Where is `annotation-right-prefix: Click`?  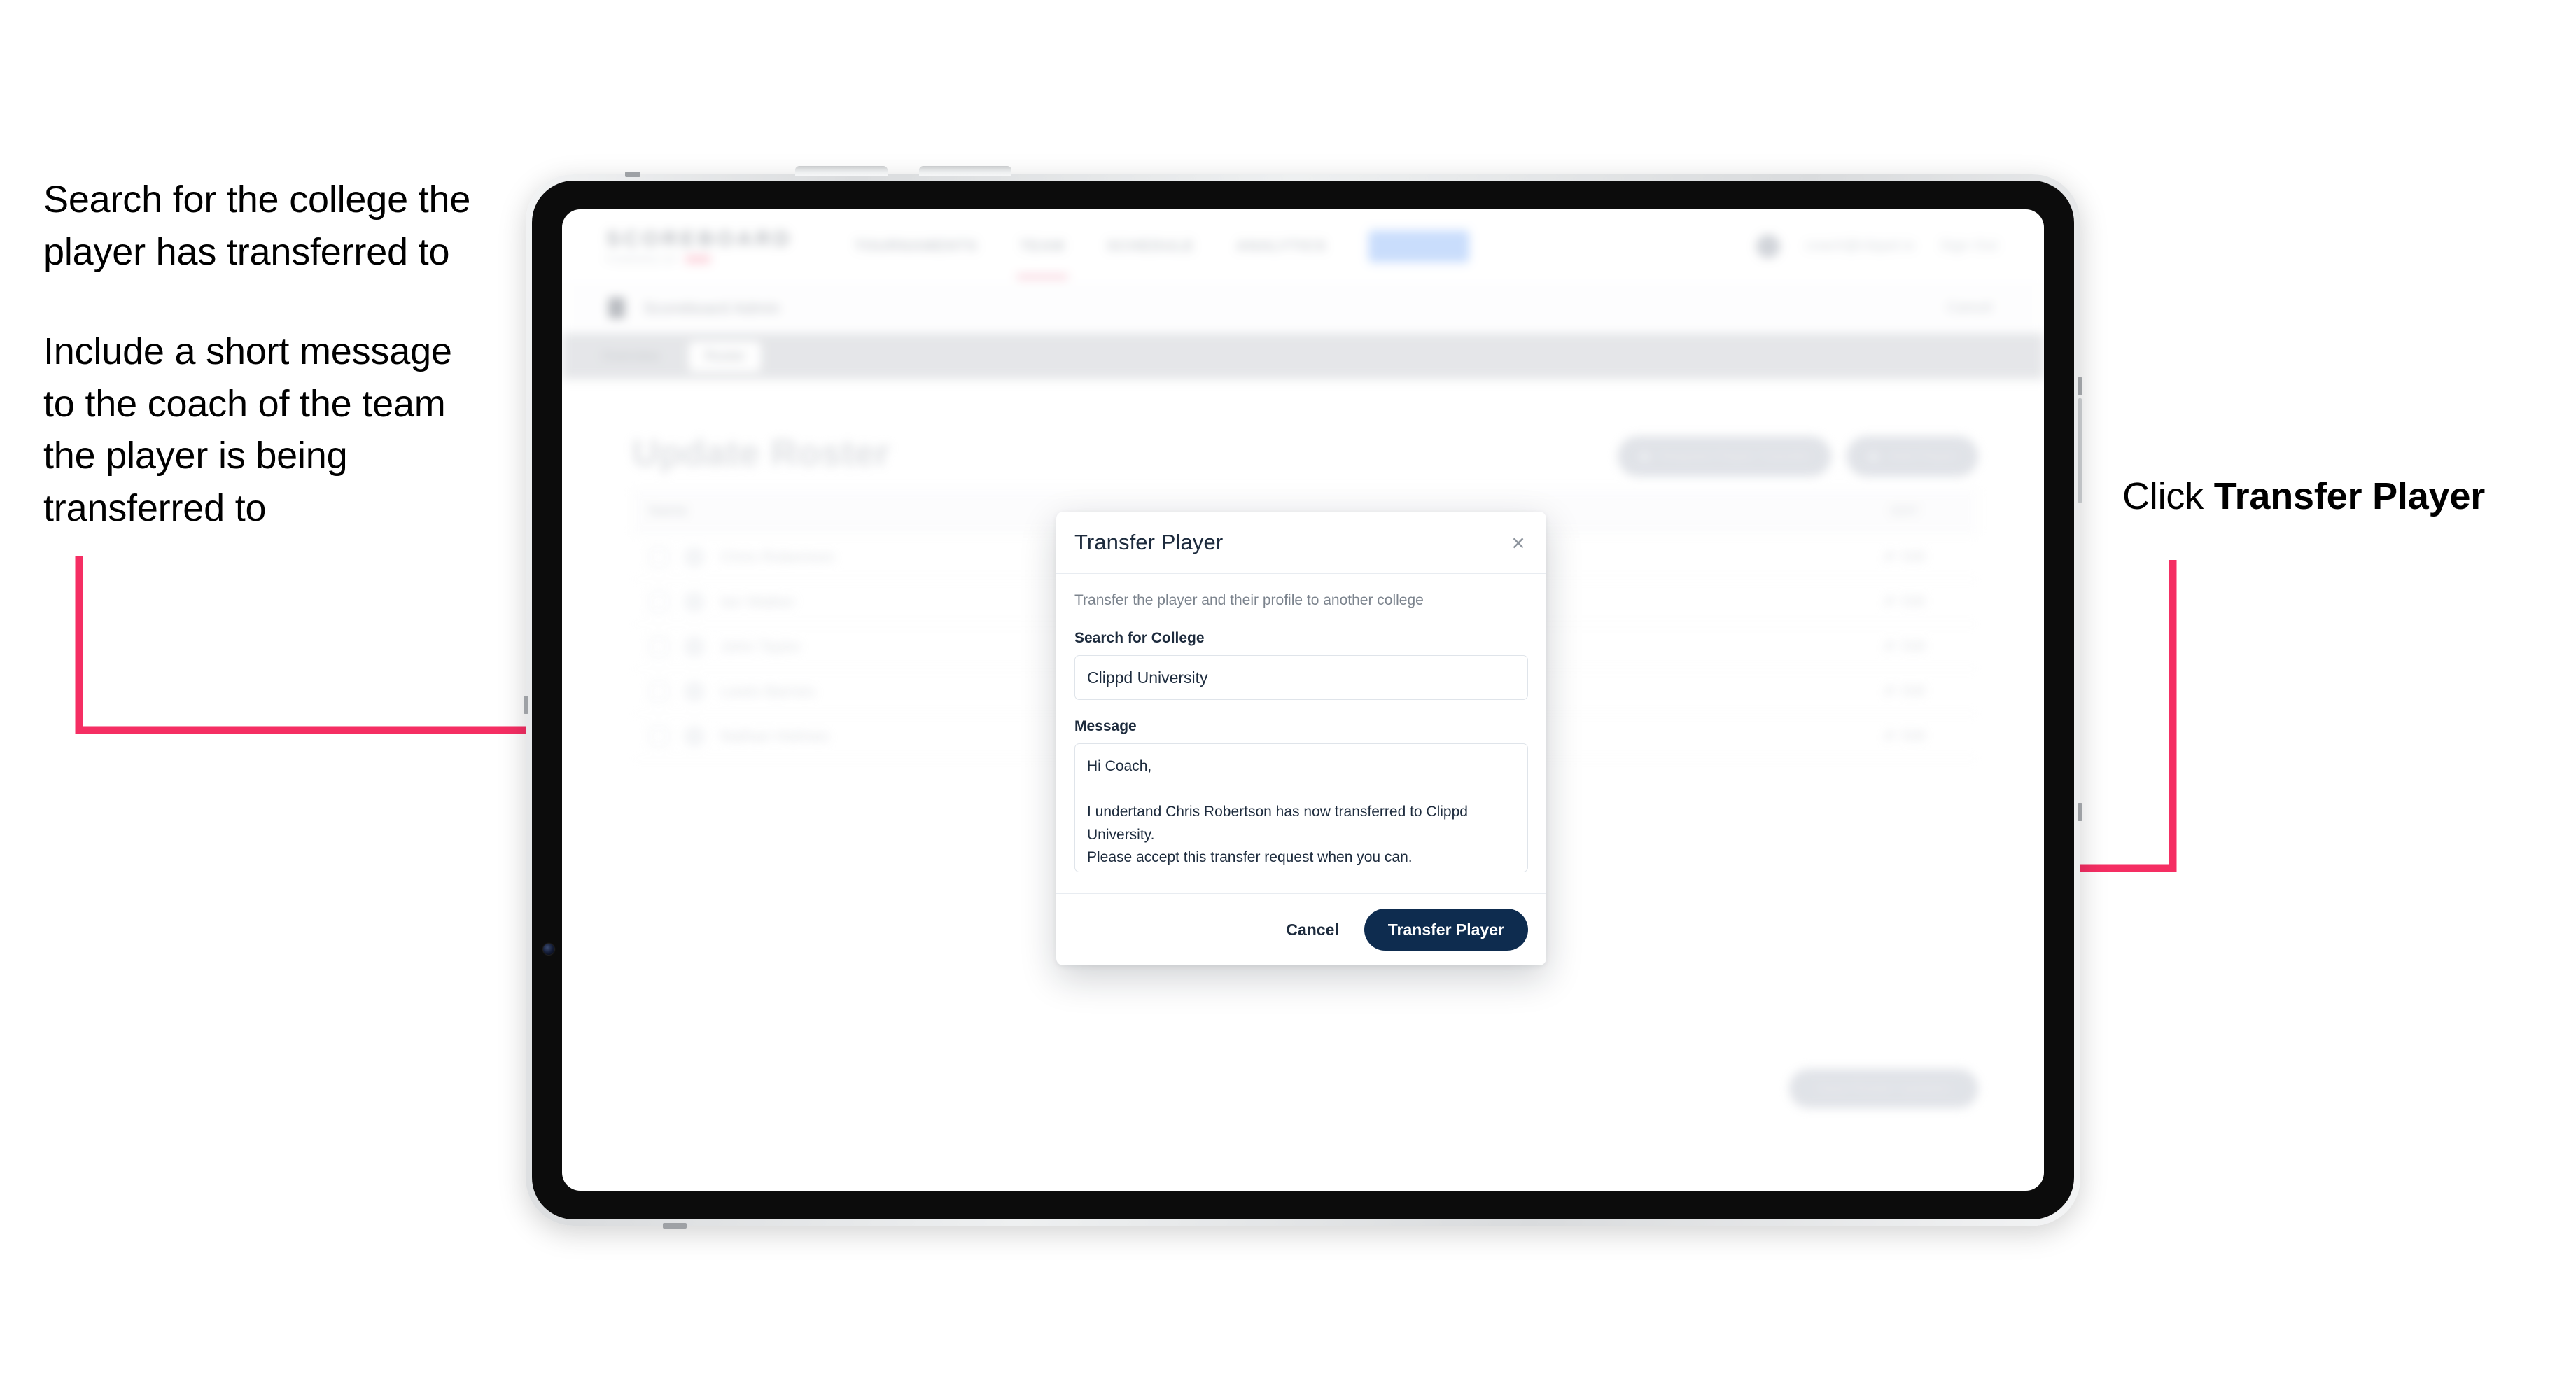
annotation-right-prefix: Click is located at coordinates (2168, 496).